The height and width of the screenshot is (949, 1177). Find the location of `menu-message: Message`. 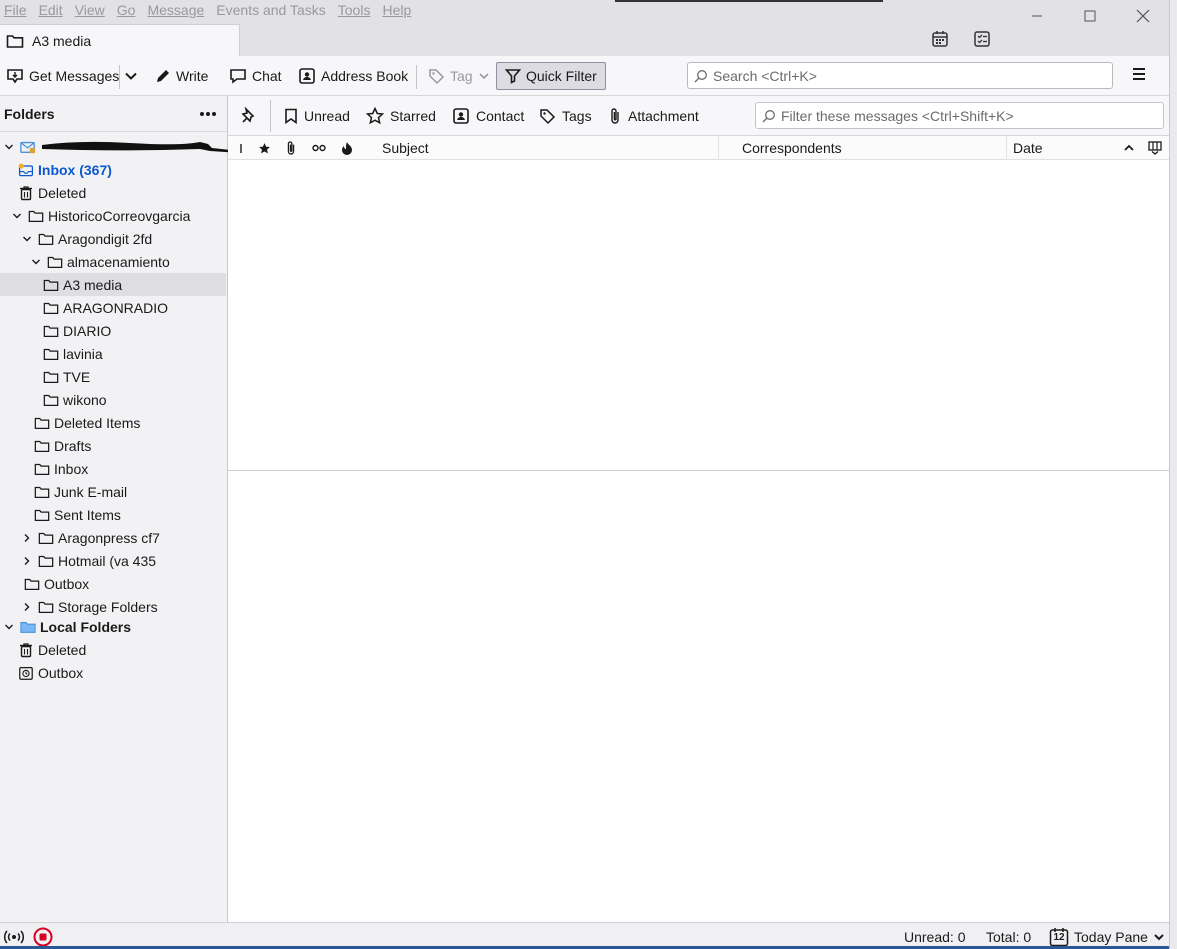

menu-message: Message is located at coordinates (175, 10).